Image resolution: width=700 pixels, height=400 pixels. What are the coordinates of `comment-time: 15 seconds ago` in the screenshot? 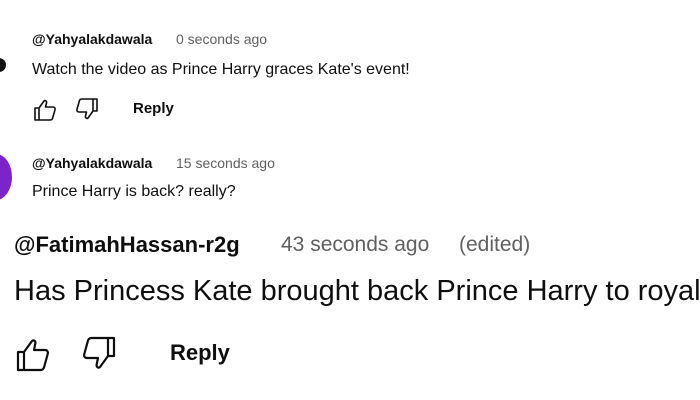 It's located at (225, 163).